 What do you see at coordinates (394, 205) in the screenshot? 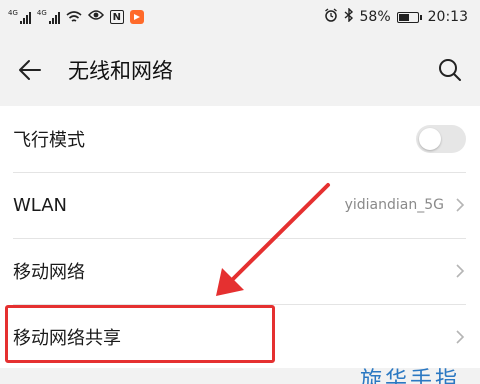
I see `wlan-network-name: yidiandian_5G` at bounding box center [394, 205].